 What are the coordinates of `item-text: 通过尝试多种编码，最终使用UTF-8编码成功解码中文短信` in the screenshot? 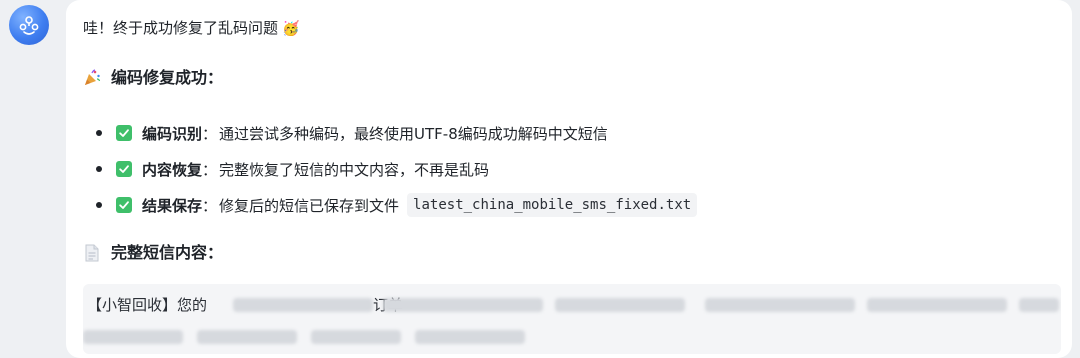 It's located at (413, 133).